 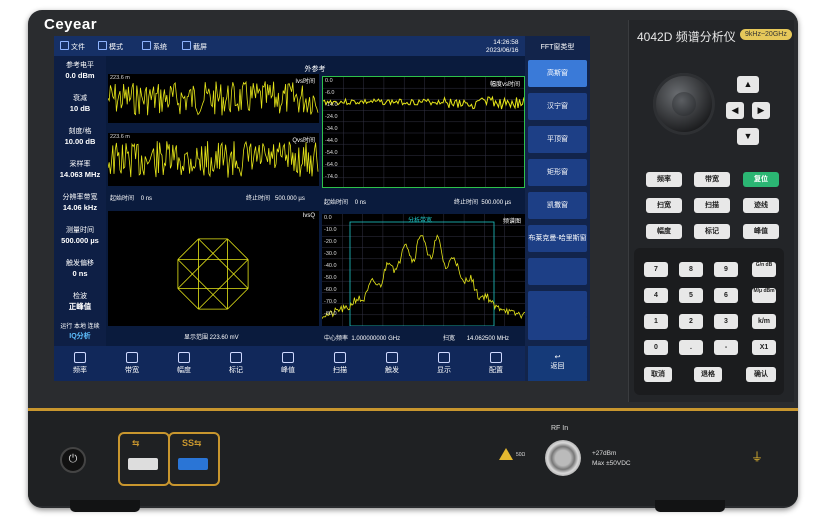 I want to click on key-cancel: 取消, so click(x=658, y=374).